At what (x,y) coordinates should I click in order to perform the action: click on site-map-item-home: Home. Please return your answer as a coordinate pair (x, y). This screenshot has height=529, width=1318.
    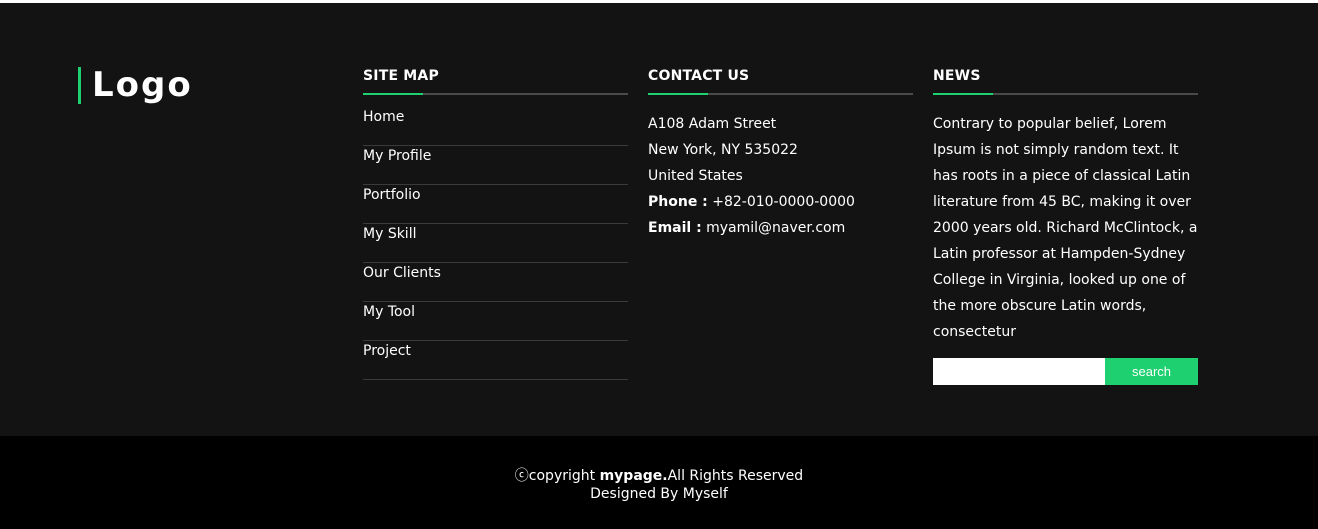
    Looking at the image, I should click on (495, 126).